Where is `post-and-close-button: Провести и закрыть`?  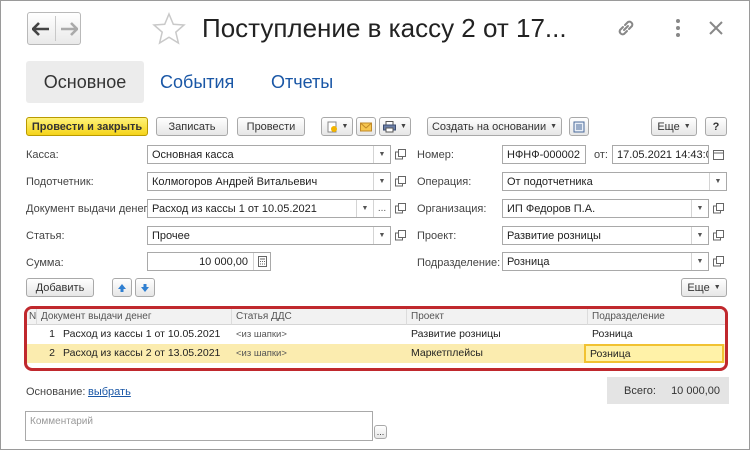
post-and-close-button: Провести и закрыть is located at coordinates (87, 126).